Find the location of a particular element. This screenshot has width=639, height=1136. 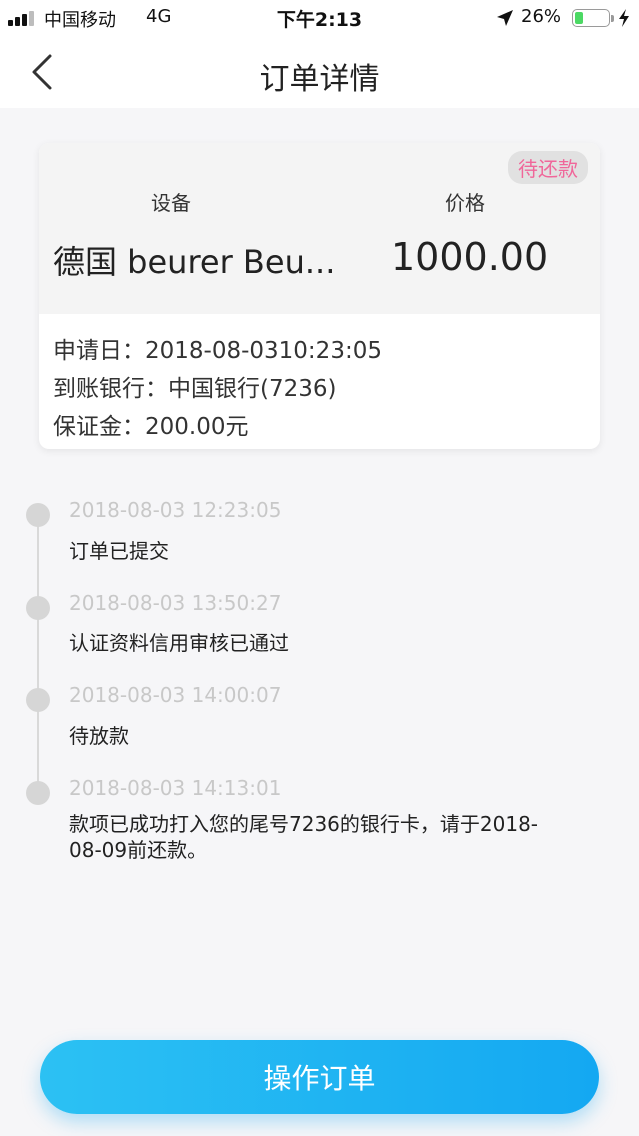

timeline-text: 待放款 is located at coordinates (99, 736).